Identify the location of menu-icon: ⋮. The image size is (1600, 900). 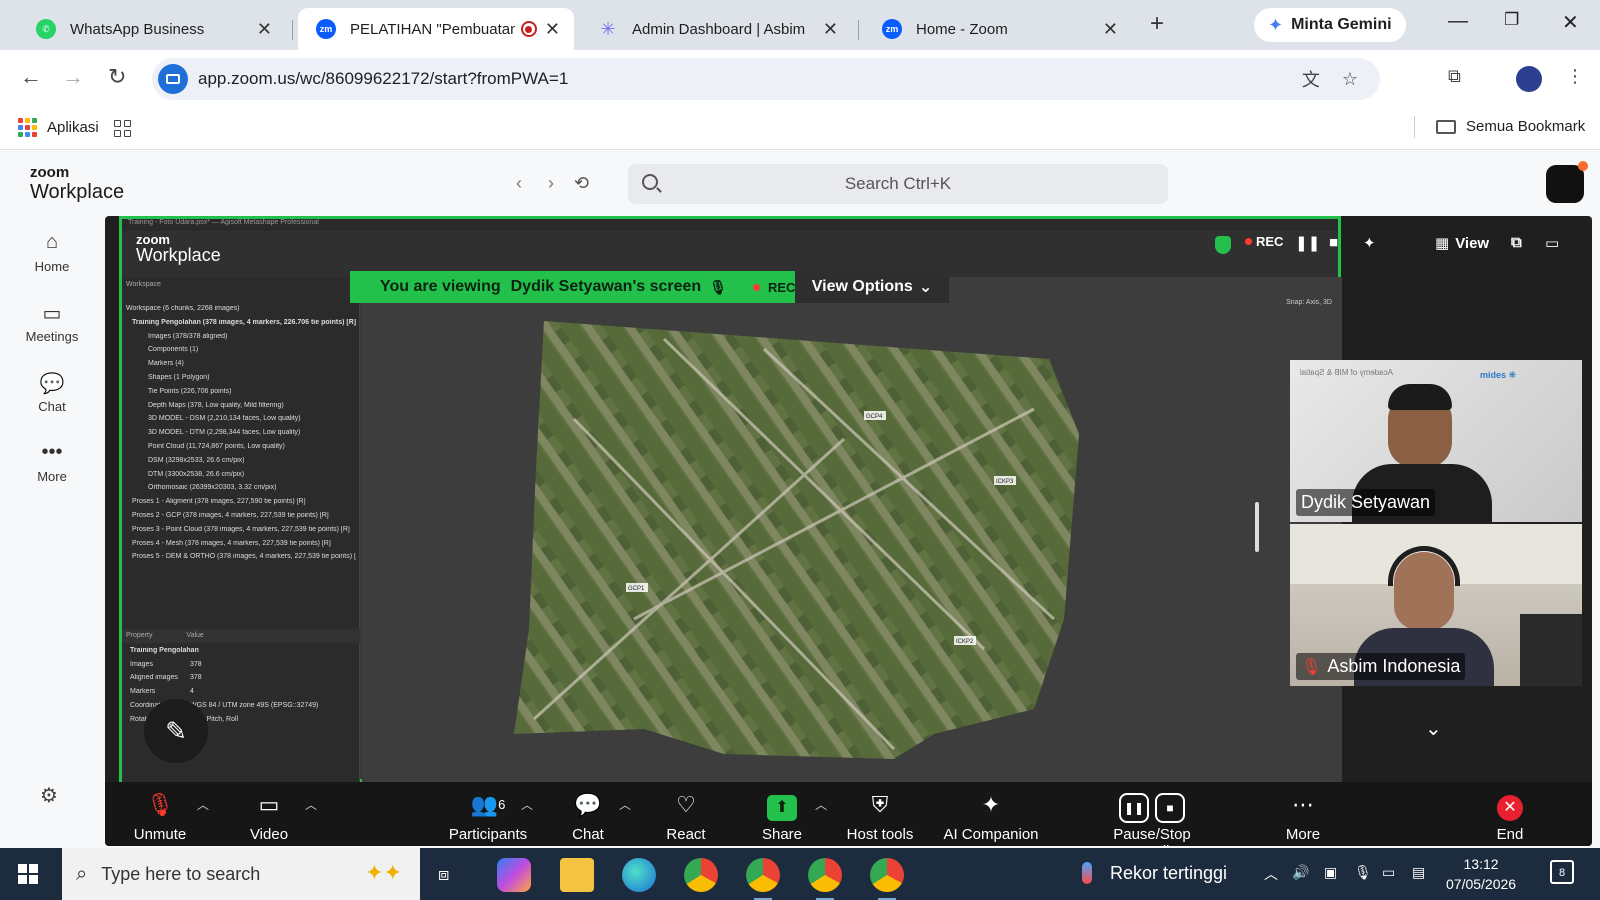
(1575, 76).